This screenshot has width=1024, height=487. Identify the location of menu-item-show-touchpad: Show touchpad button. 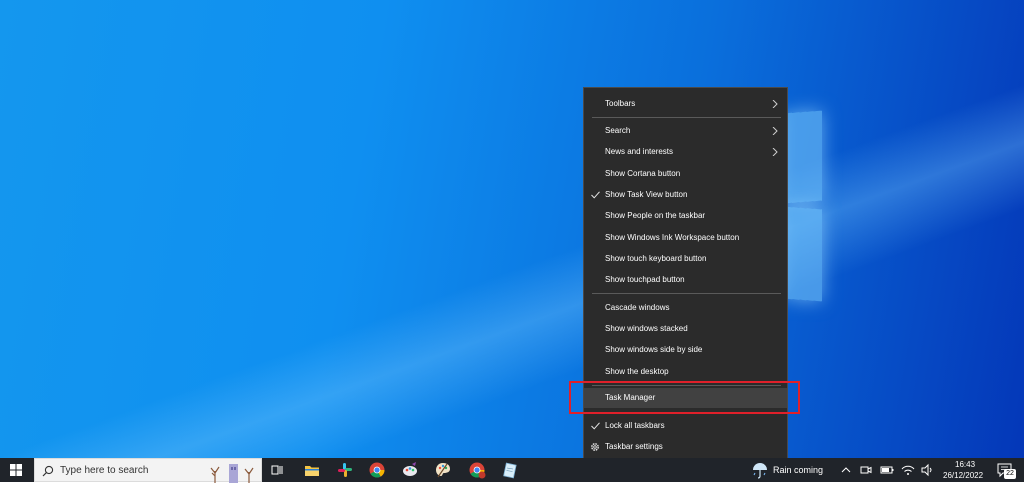
(685, 280).